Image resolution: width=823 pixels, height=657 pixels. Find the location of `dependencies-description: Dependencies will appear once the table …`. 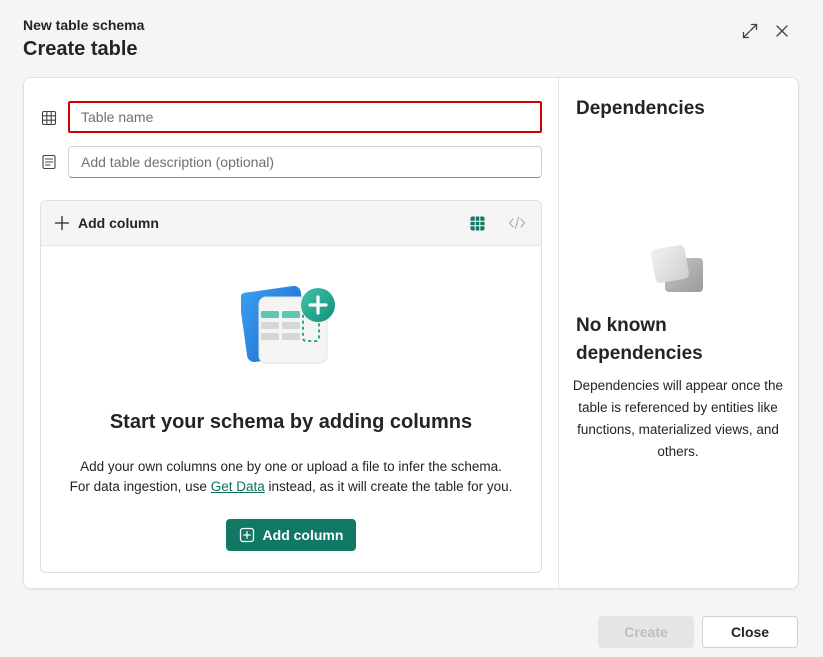

dependencies-description: Dependencies will appear once the table … is located at coordinates (678, 419).